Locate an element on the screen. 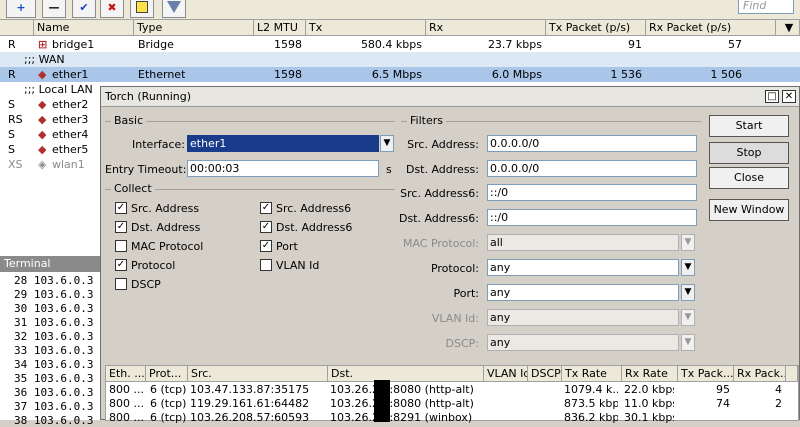 The width and height of the screenshot is (800, 427). dscp-label: DSCP is located at coordinates (146, 284).